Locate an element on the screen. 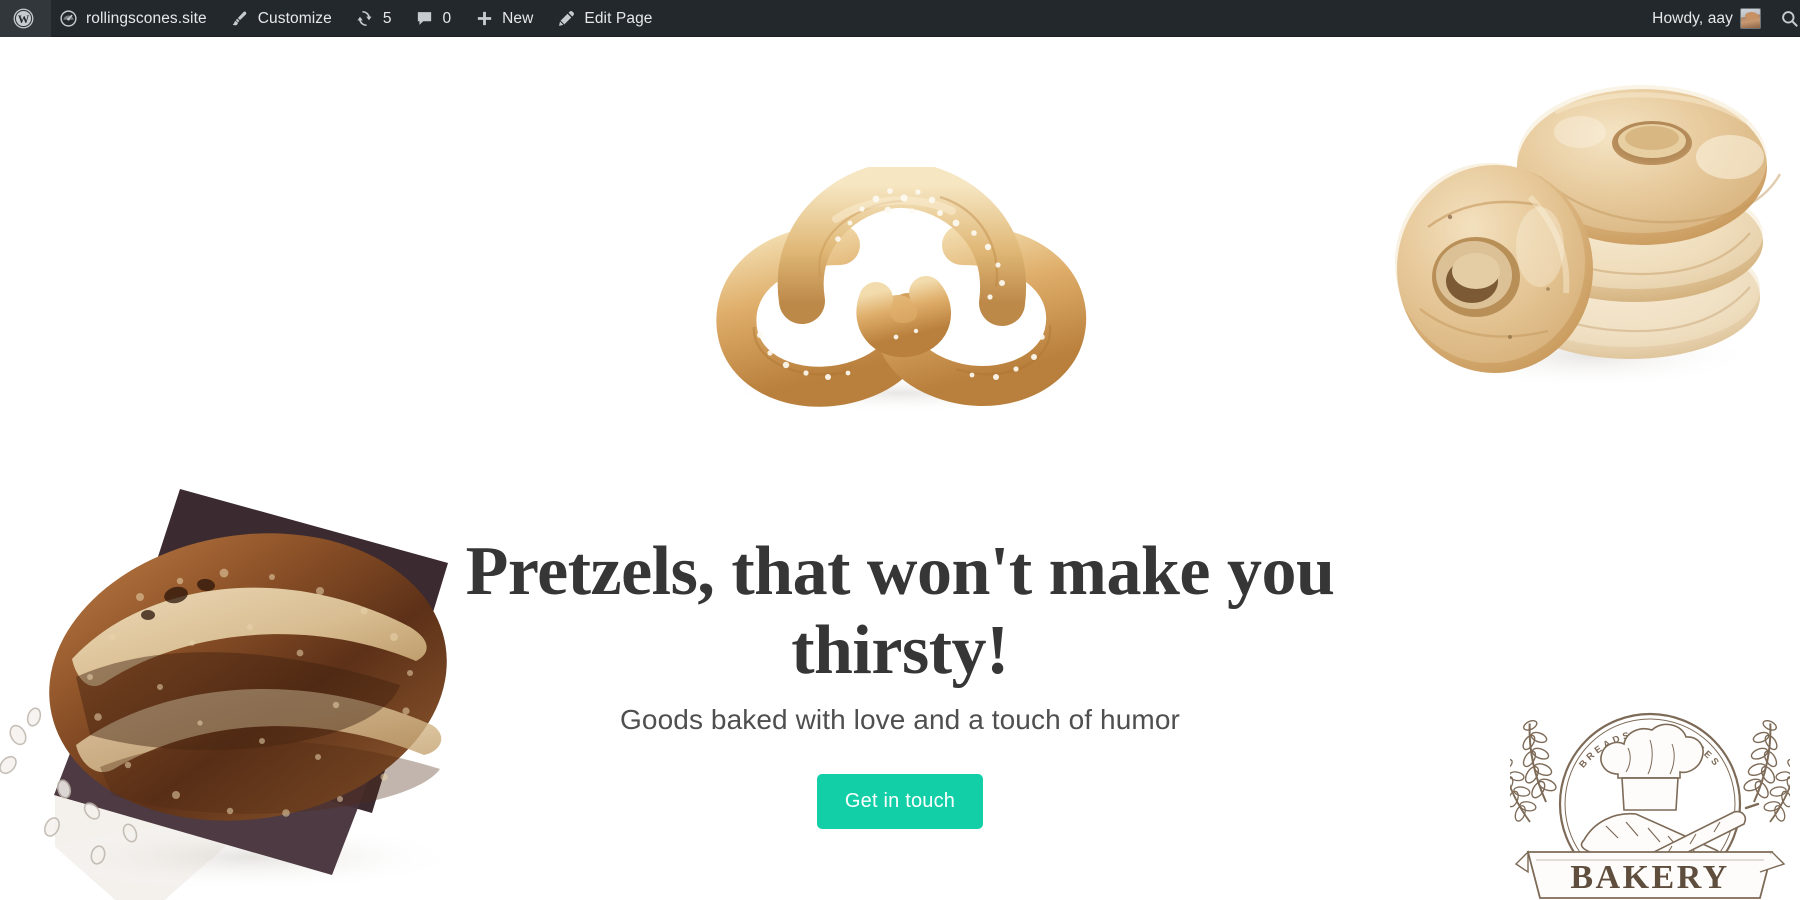  my-account-button: Howdy, aay is located at coordinates (1706, 18).